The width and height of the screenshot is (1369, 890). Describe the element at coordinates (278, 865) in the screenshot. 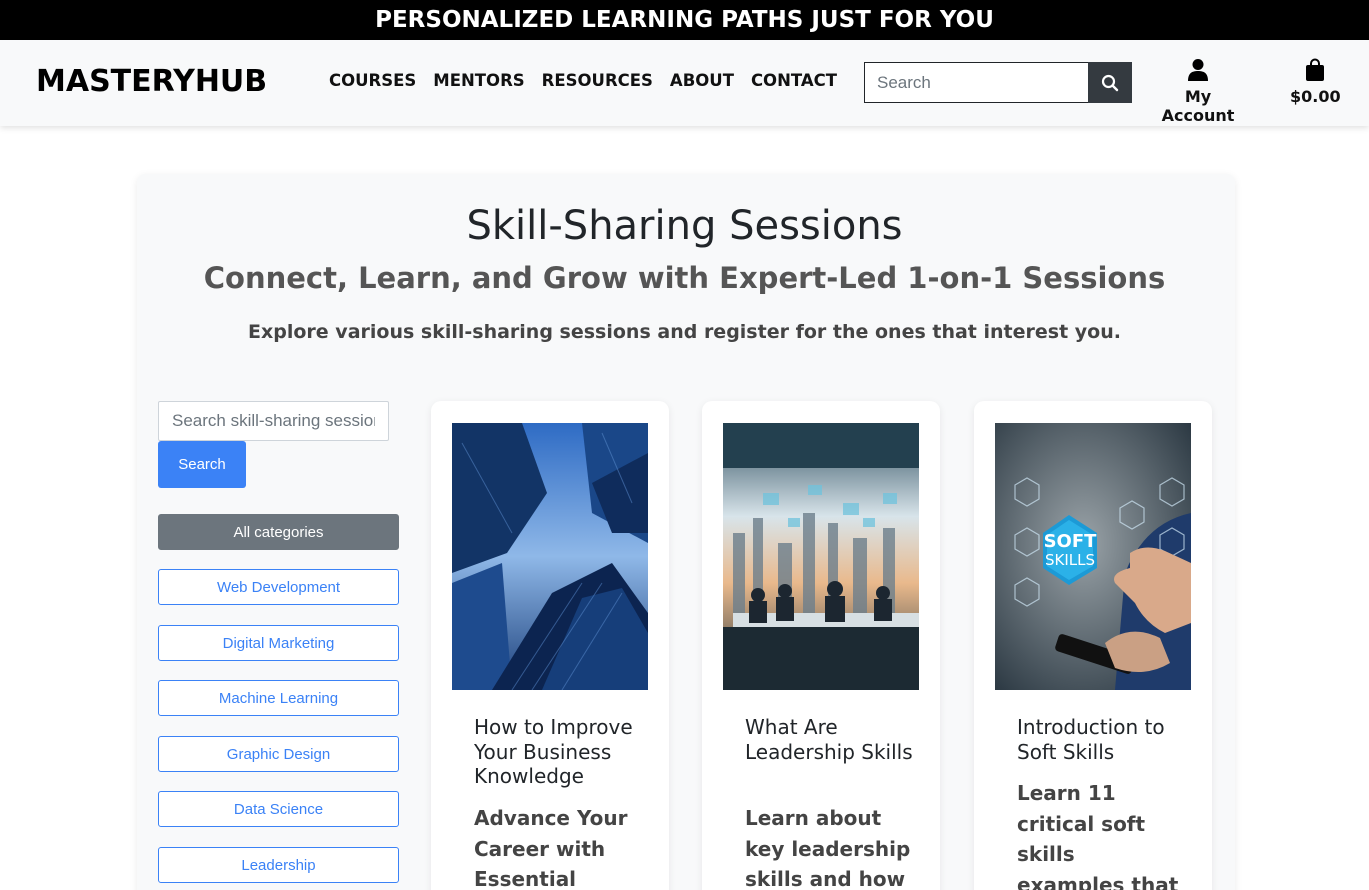

I see `category-leadership: Leadership` at that location.